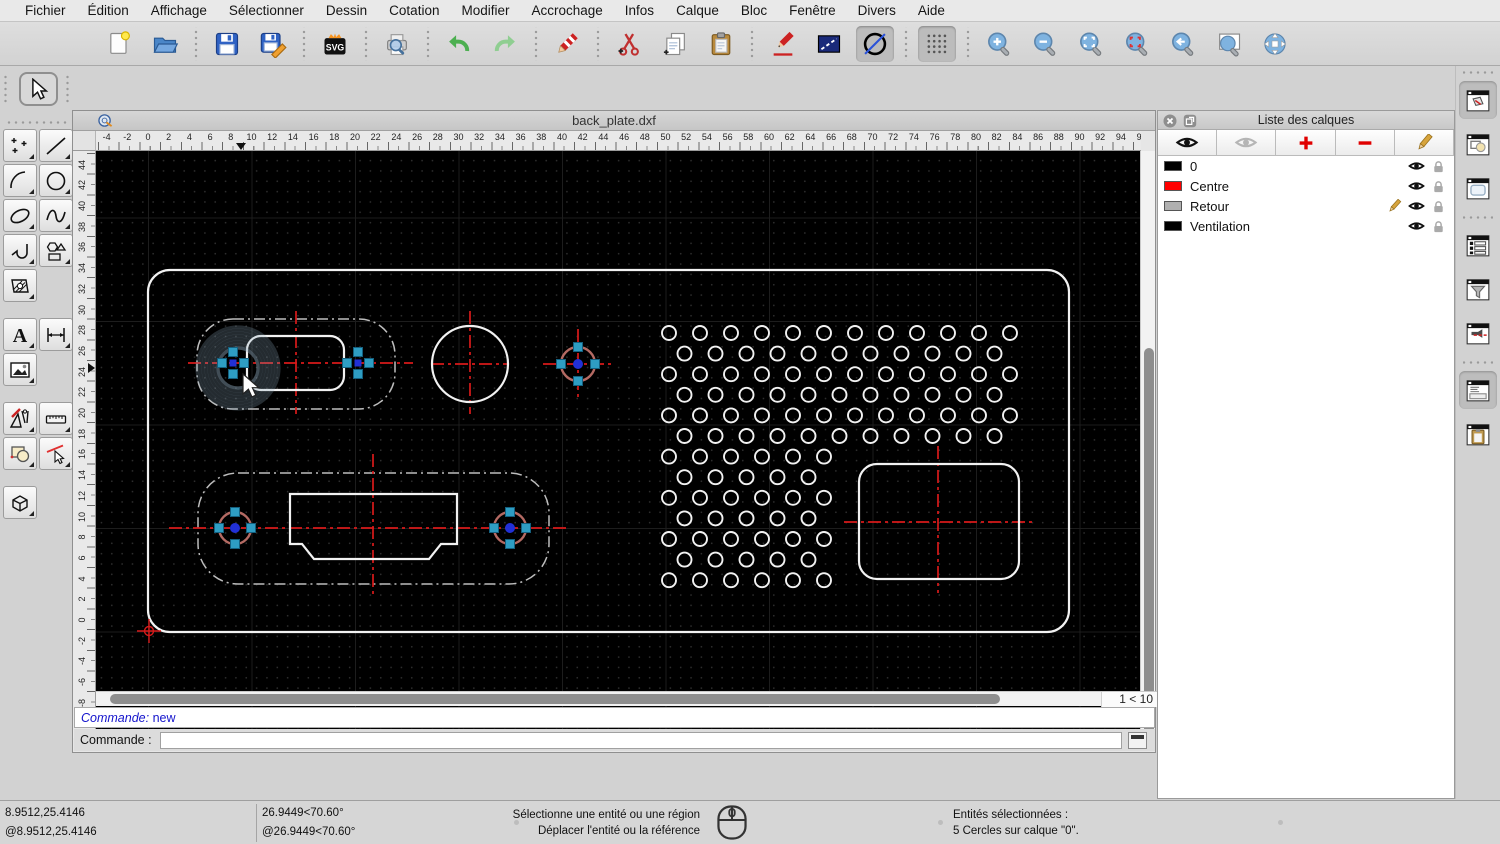  I want to click on layer-visibility-eye-icon, so click(1416, 166).